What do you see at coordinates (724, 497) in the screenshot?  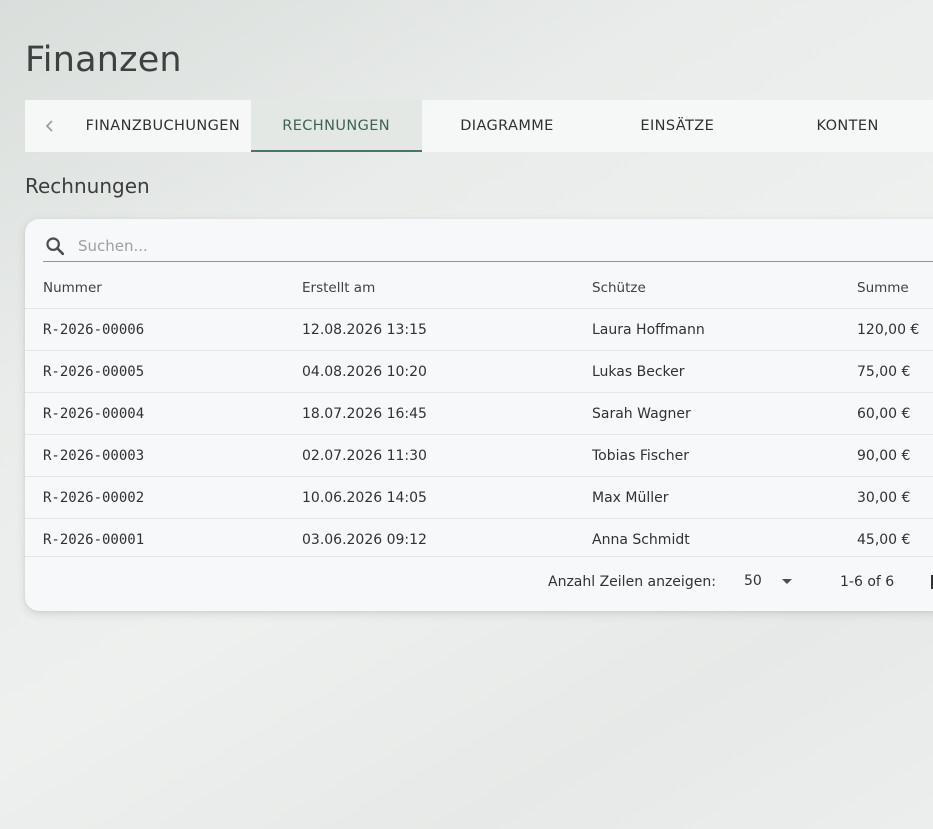 I see `cell-schuetze: Max Müller` at bounding box center [724, 497].